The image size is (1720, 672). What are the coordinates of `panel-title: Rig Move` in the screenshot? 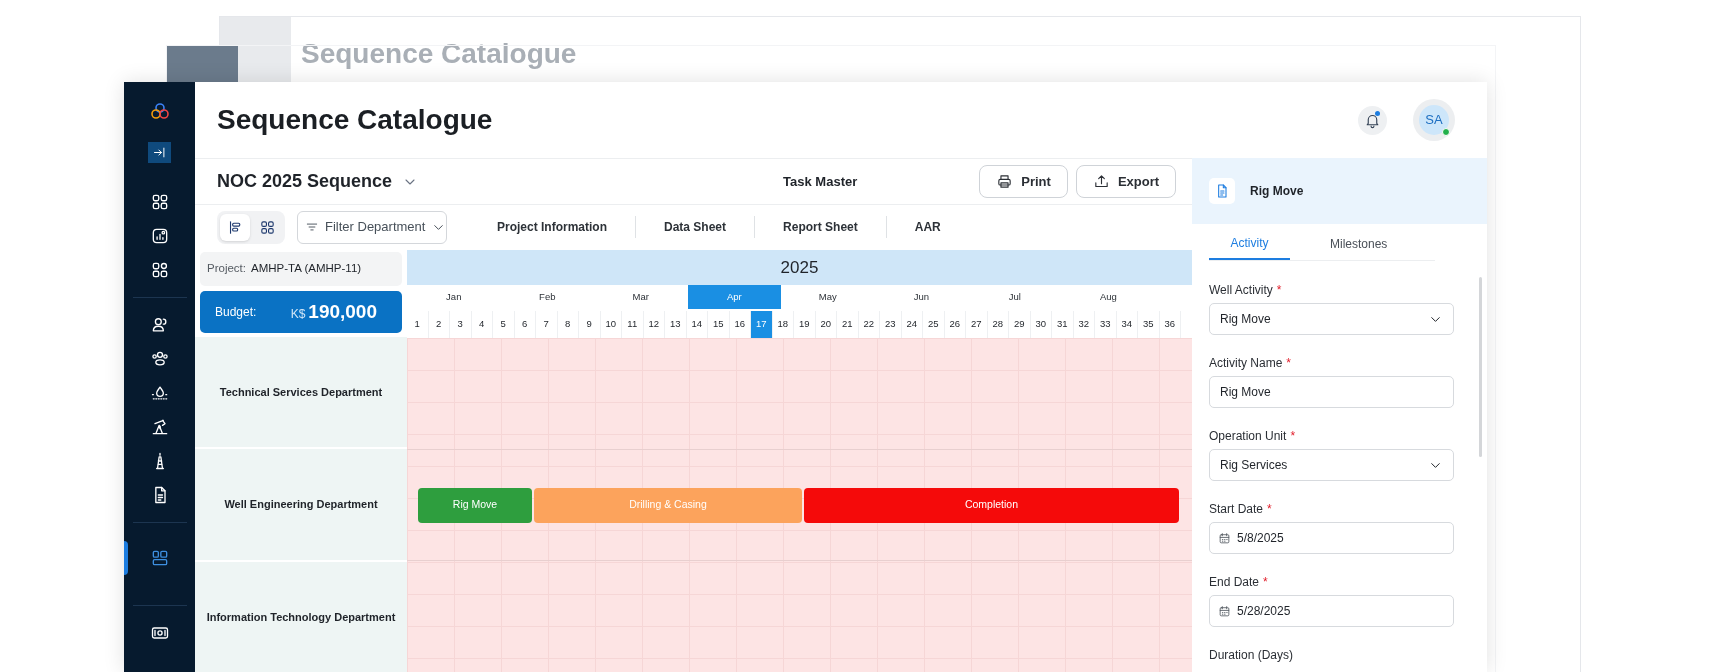 It's located at (1277, 191).